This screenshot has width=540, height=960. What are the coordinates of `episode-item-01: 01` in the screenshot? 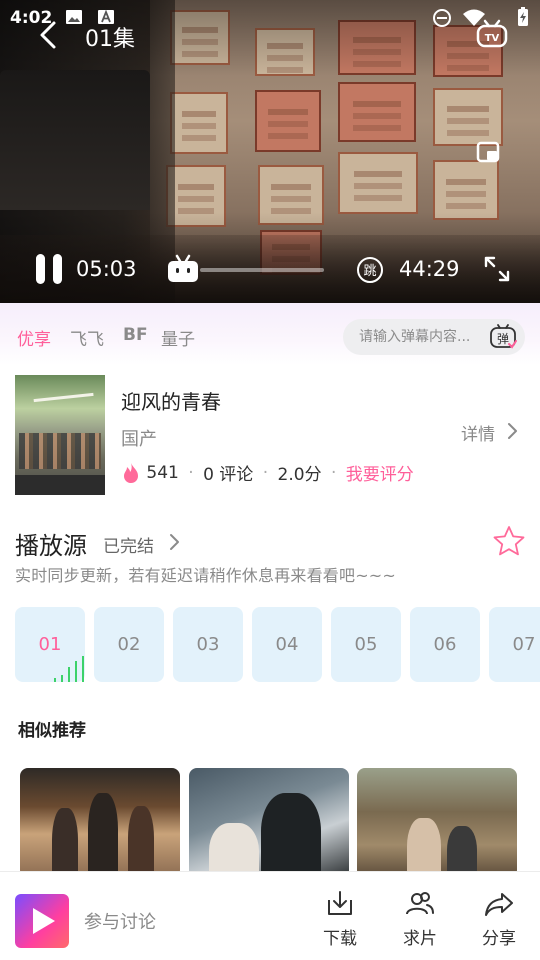 It's located at (50, 644).